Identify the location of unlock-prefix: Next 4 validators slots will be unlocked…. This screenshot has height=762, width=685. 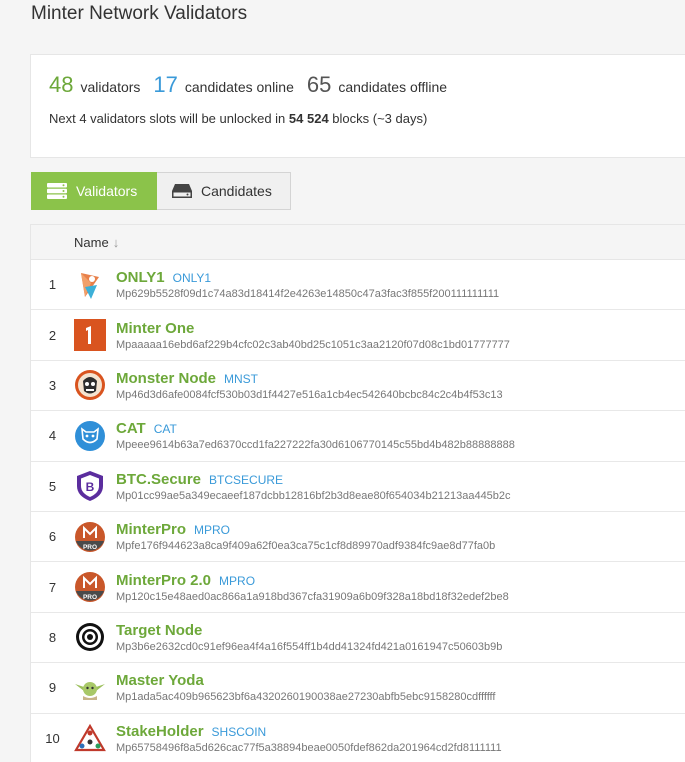
(167, 118).